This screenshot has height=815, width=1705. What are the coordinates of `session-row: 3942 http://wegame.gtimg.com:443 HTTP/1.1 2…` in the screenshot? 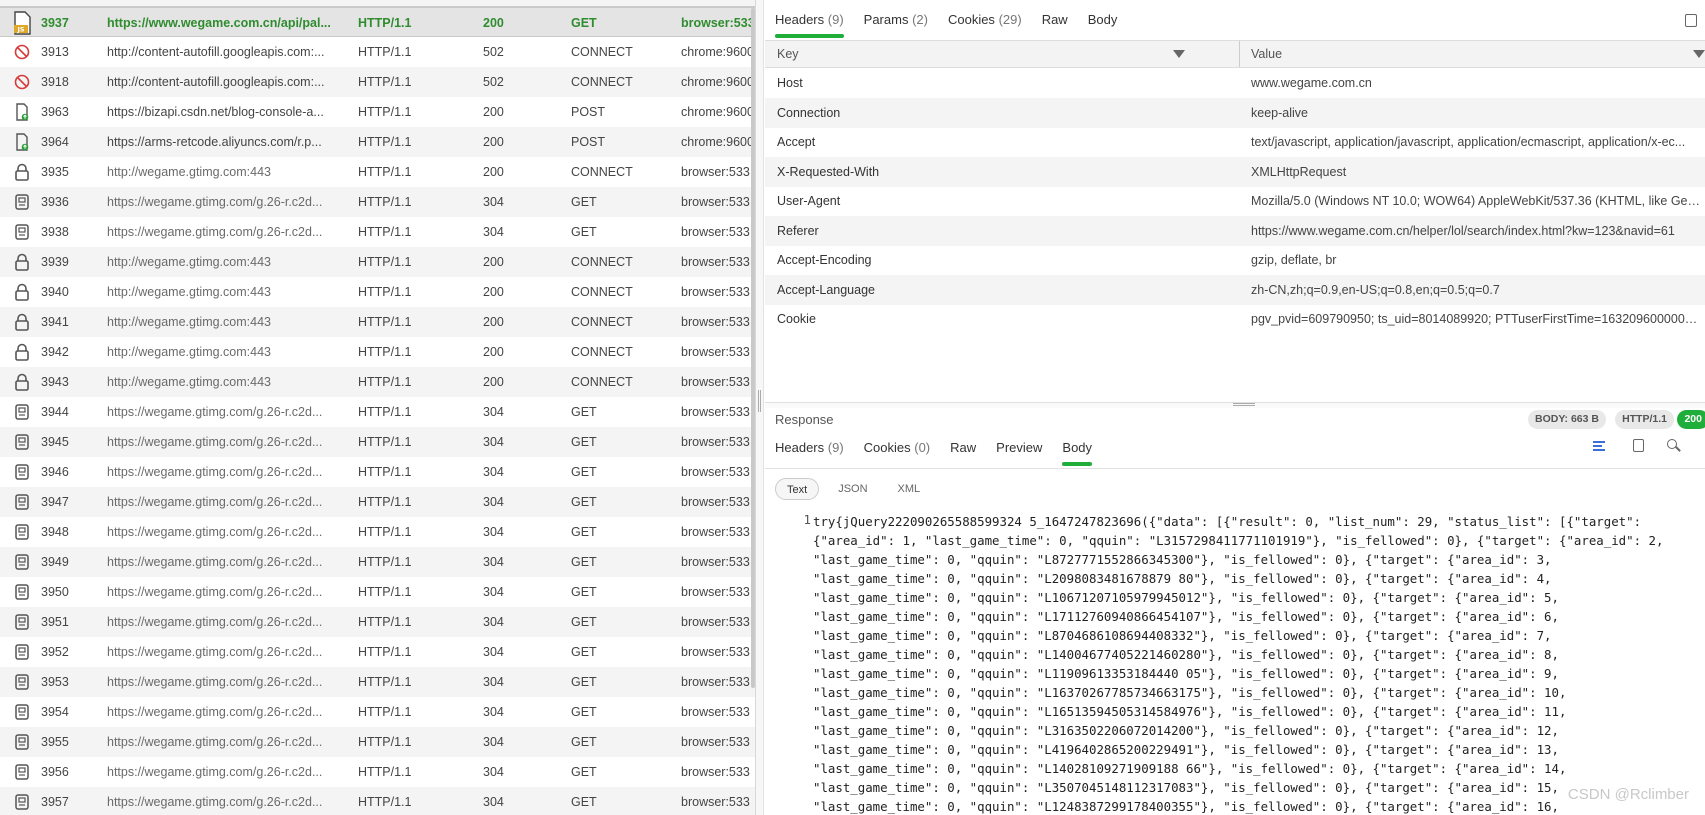 It's located at (377, 352).